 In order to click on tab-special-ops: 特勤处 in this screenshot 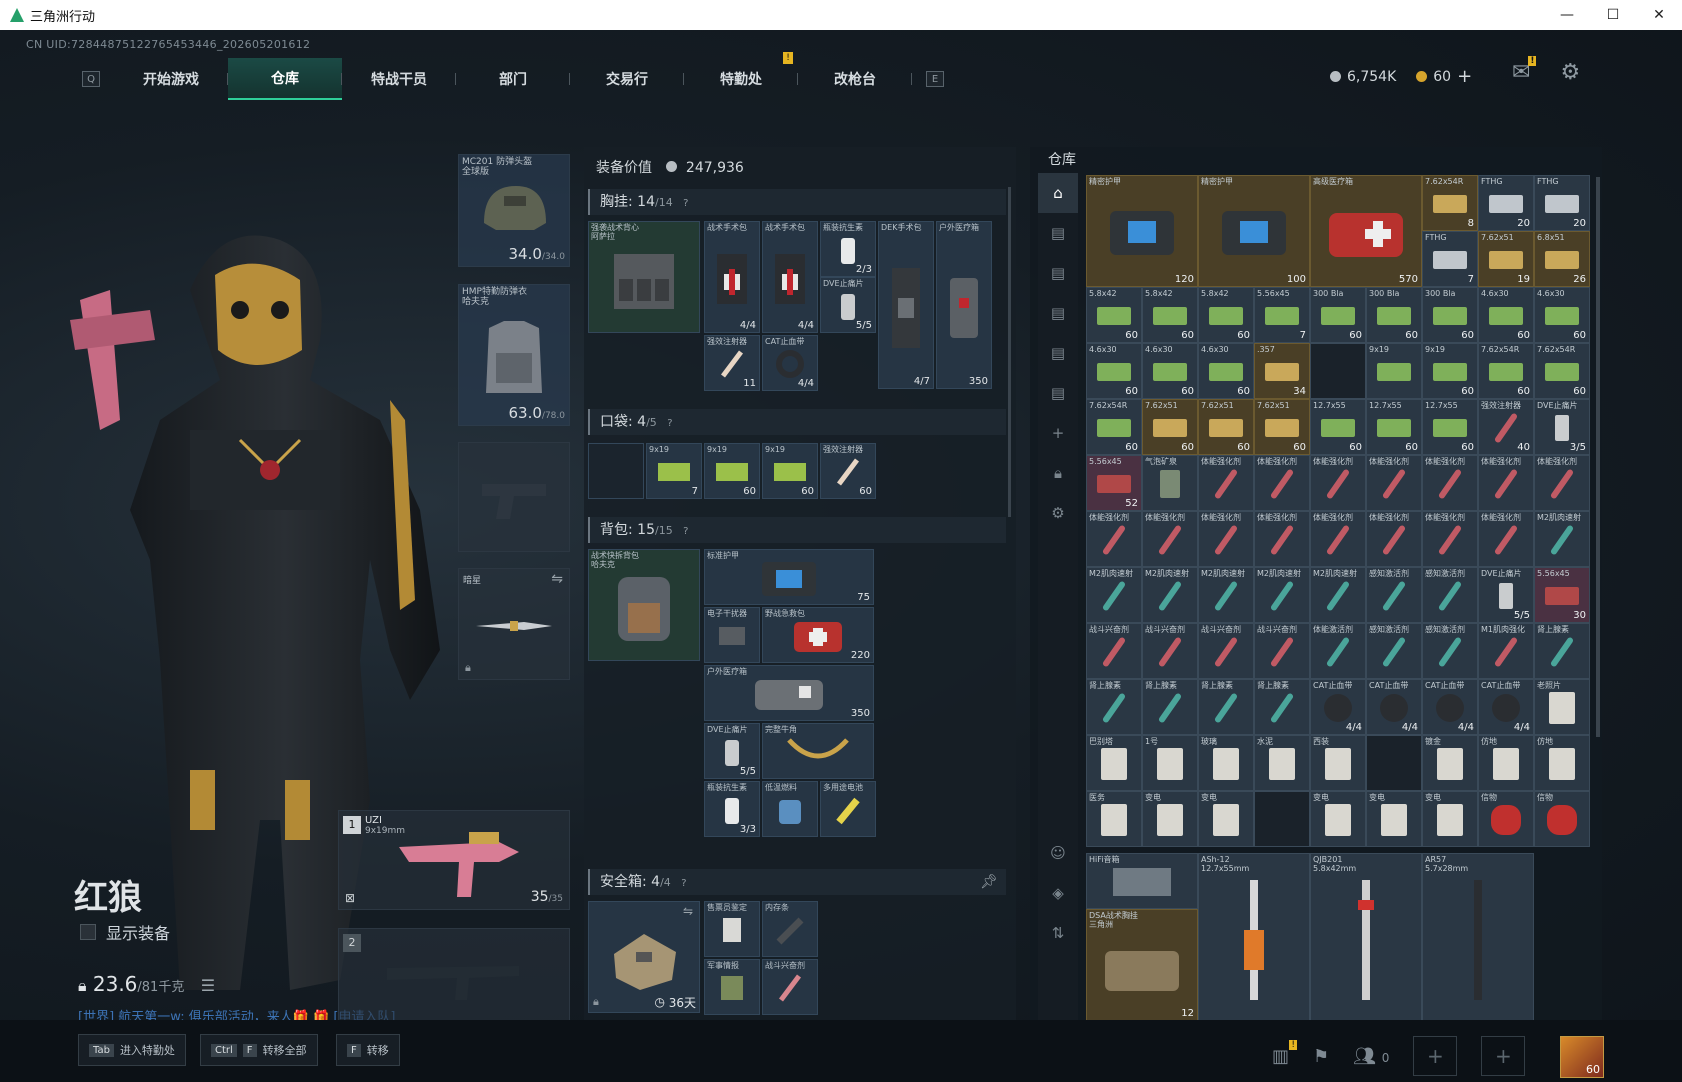, I will do `click(741, 79)`.